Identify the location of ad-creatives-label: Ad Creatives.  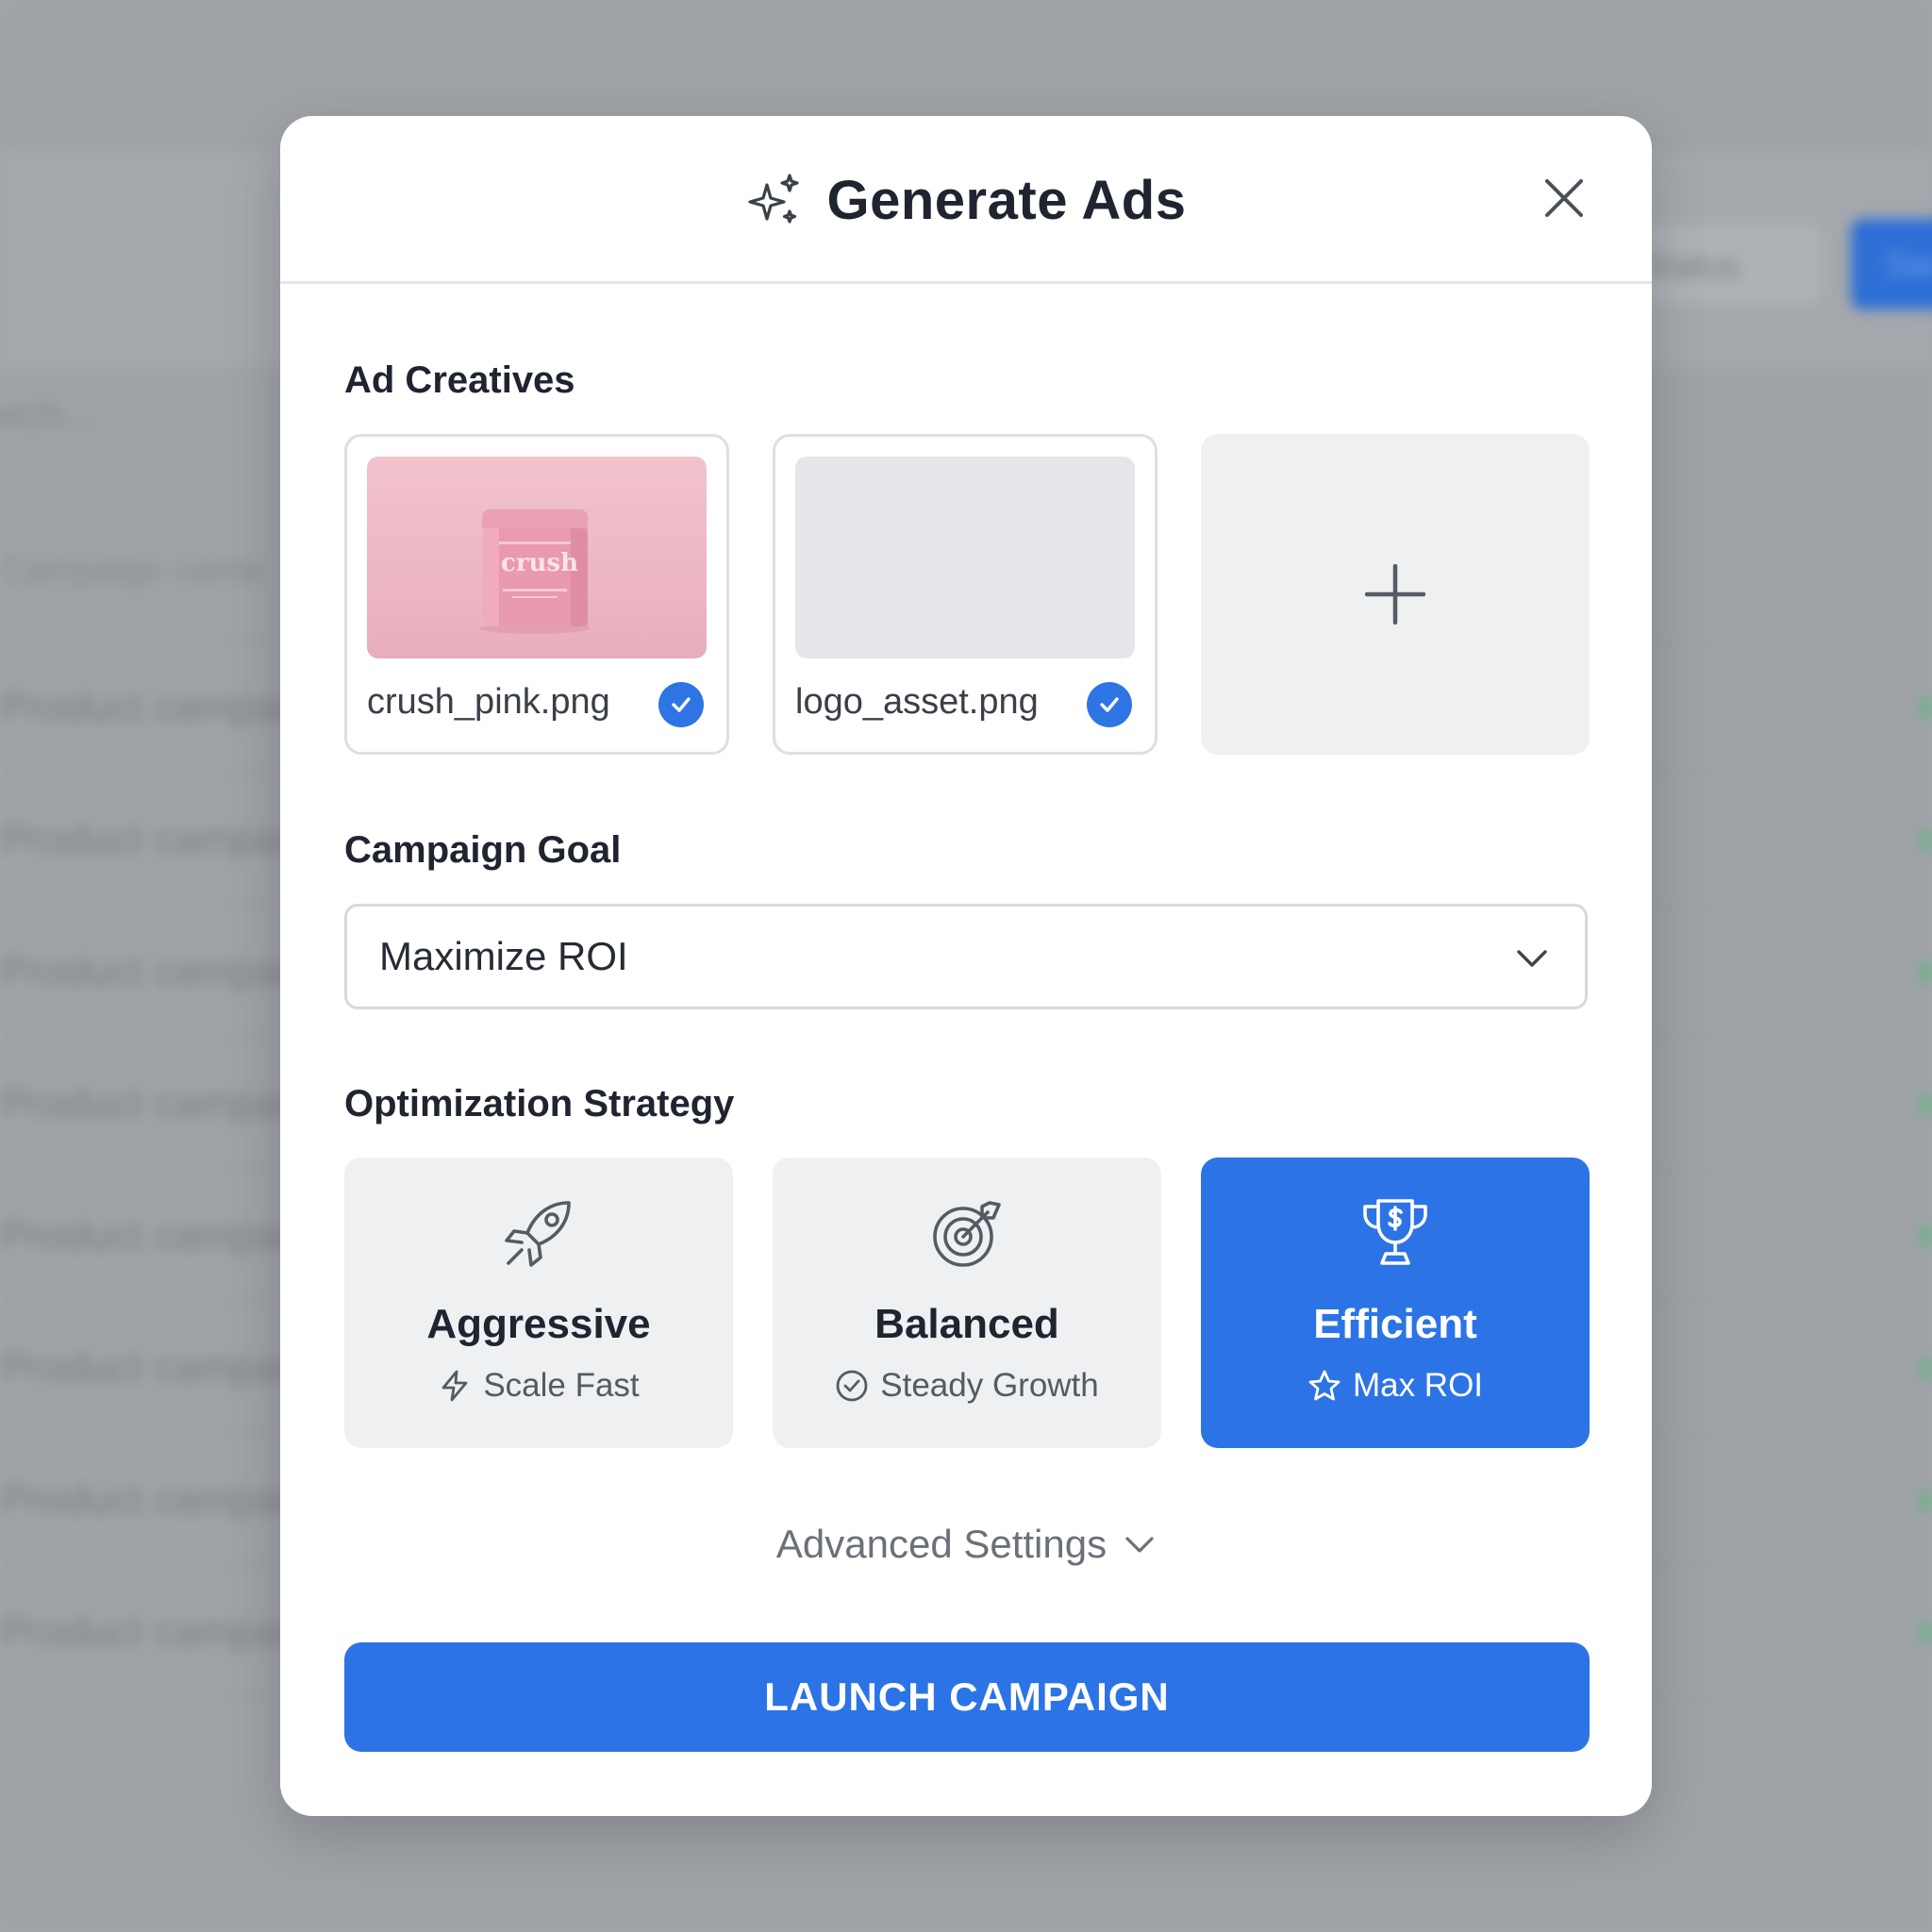
(459, 380).